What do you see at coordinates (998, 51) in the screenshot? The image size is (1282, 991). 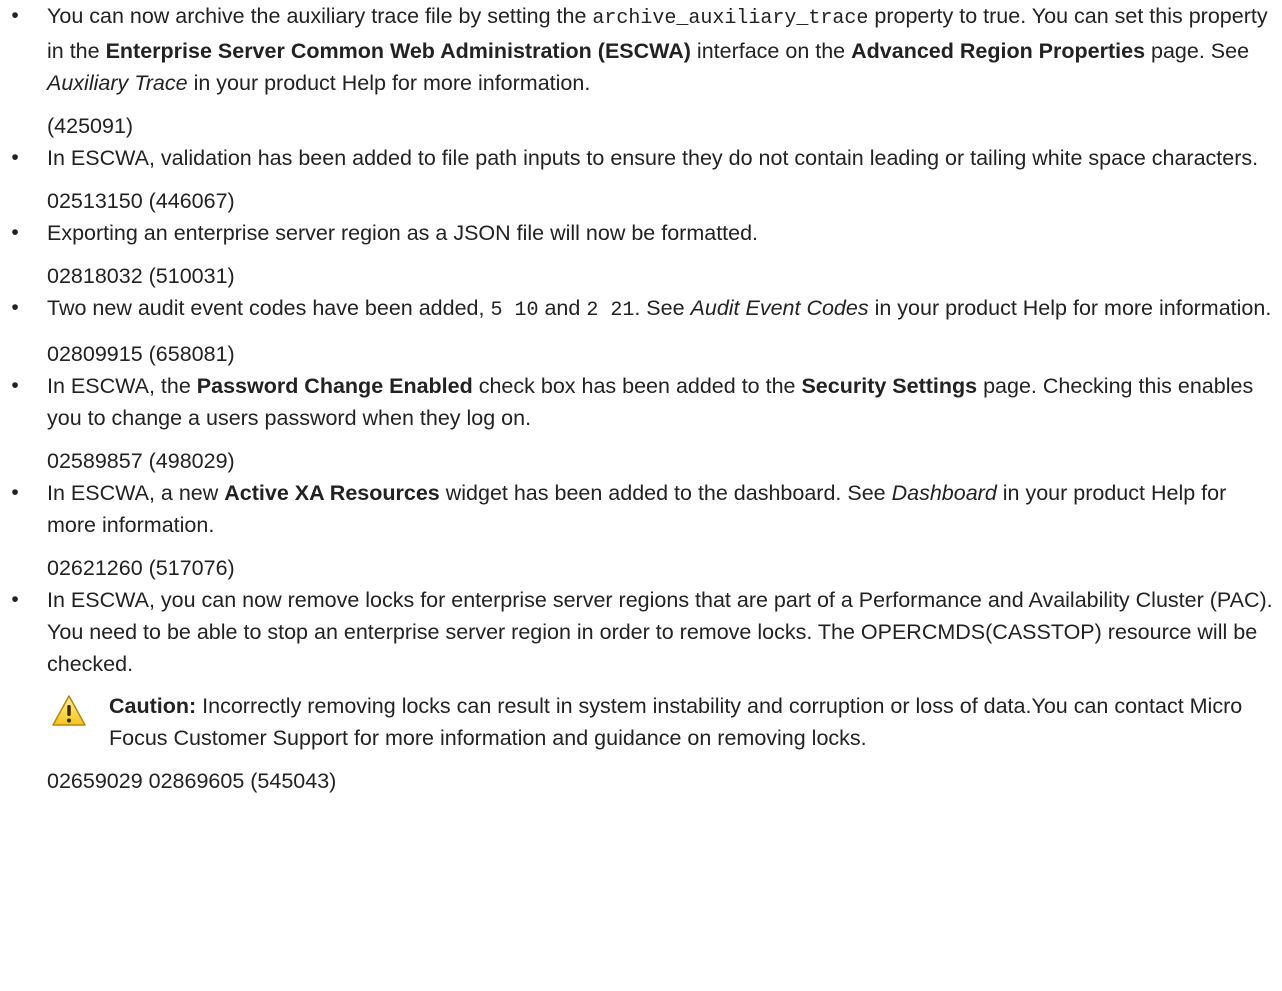 I see `ui-term: Advanced Region Properties` at bounding box center [998, 51].